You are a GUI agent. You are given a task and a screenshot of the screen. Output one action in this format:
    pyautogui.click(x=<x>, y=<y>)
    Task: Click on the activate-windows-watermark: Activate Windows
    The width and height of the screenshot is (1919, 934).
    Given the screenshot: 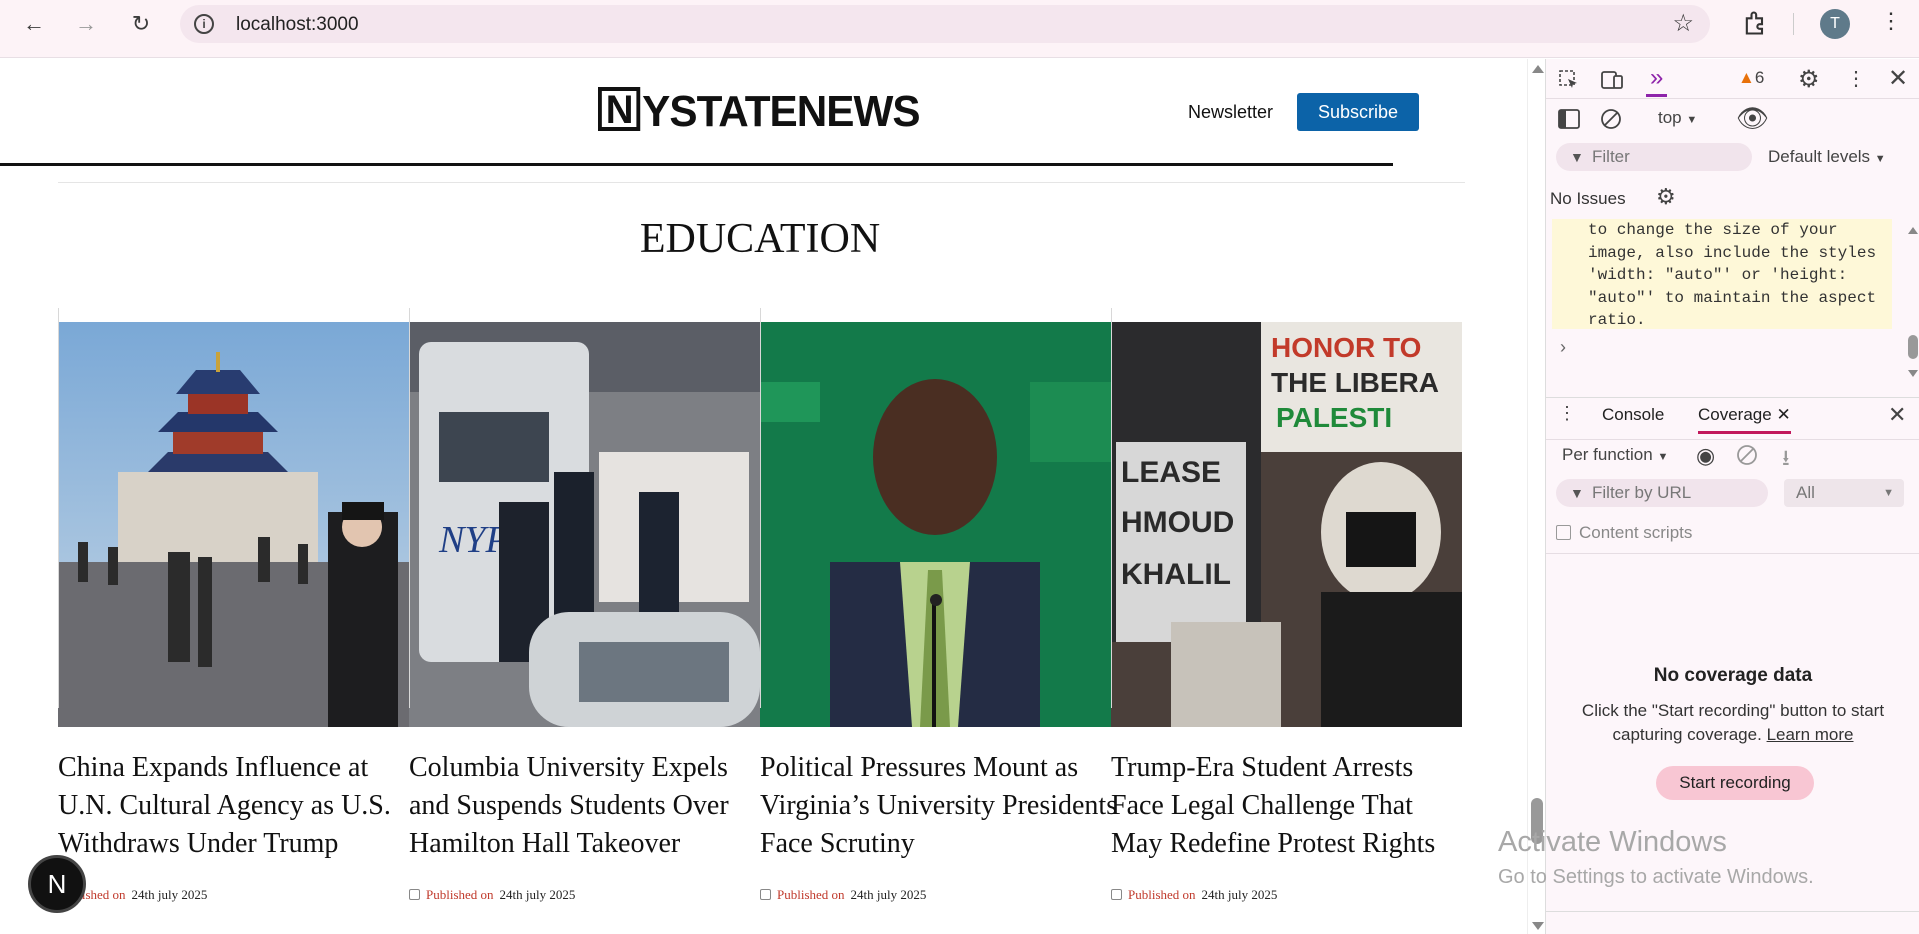 What is the action you would take?
    pyautogui.click(x=1612, y=842)
    